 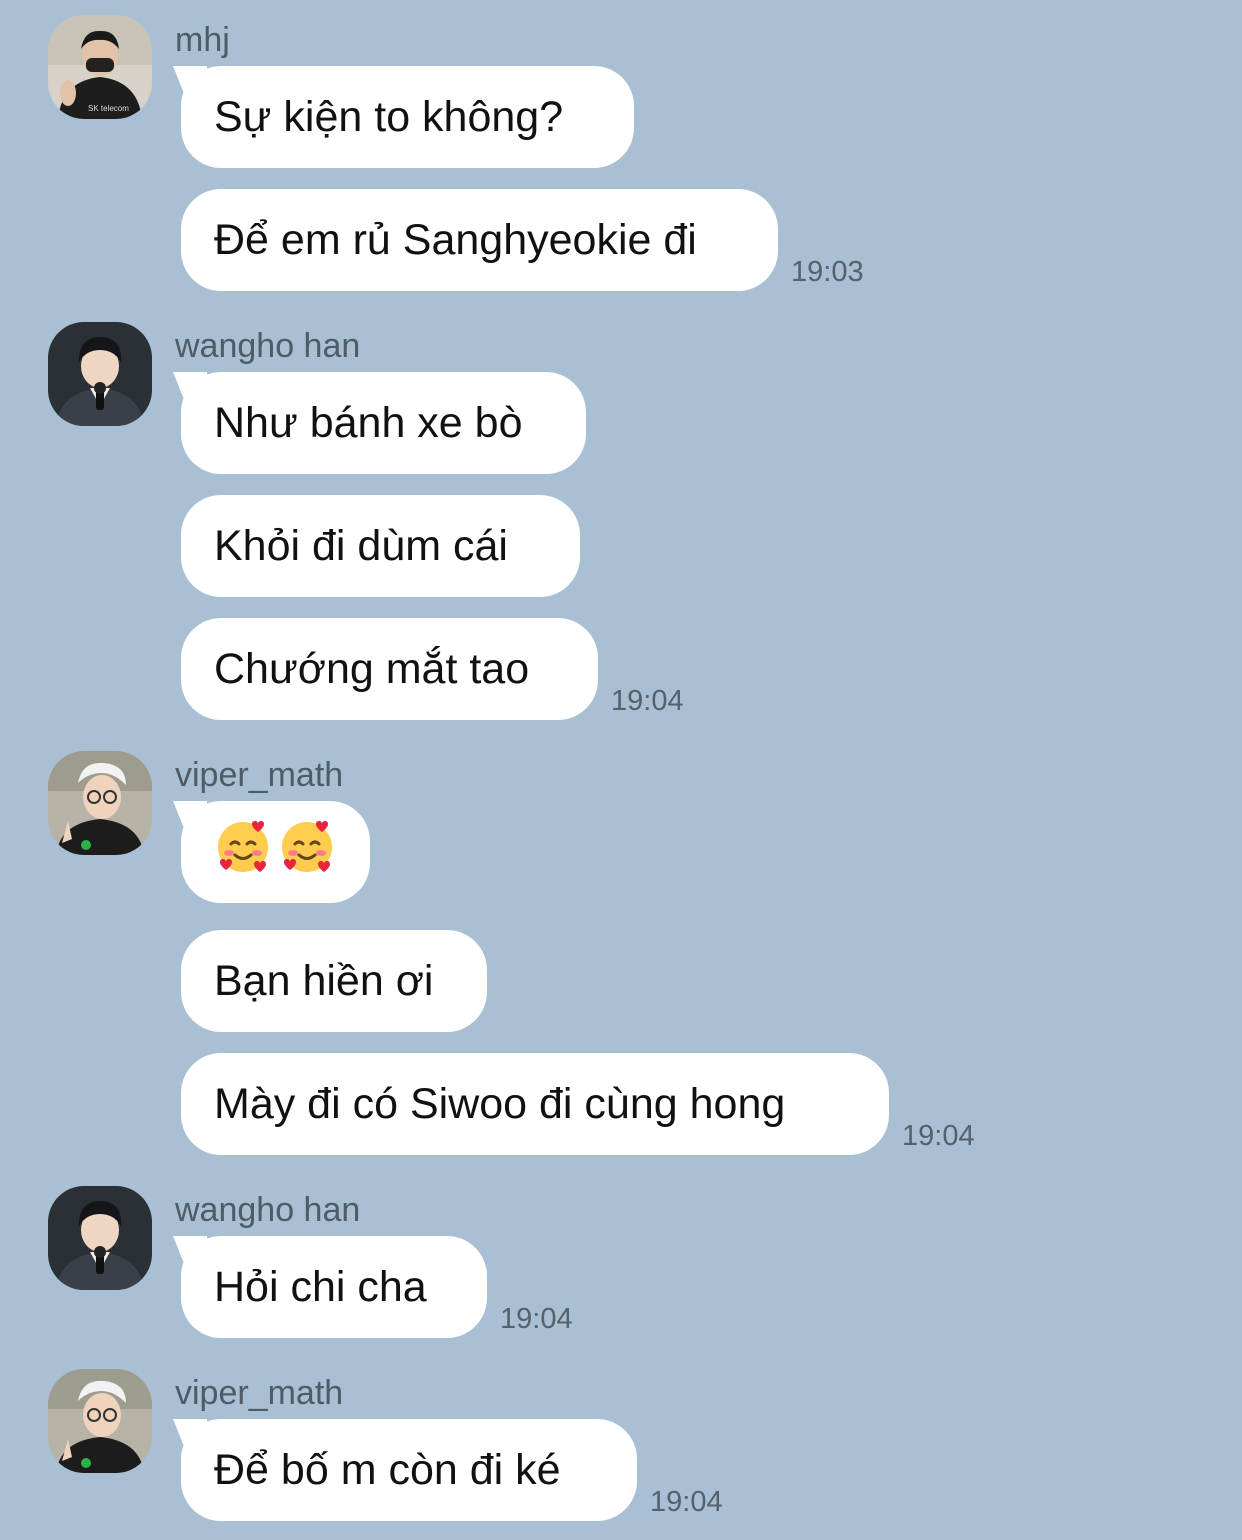 I want to click on avatar-mhj: SK telecom, so click(x=100, y=67).